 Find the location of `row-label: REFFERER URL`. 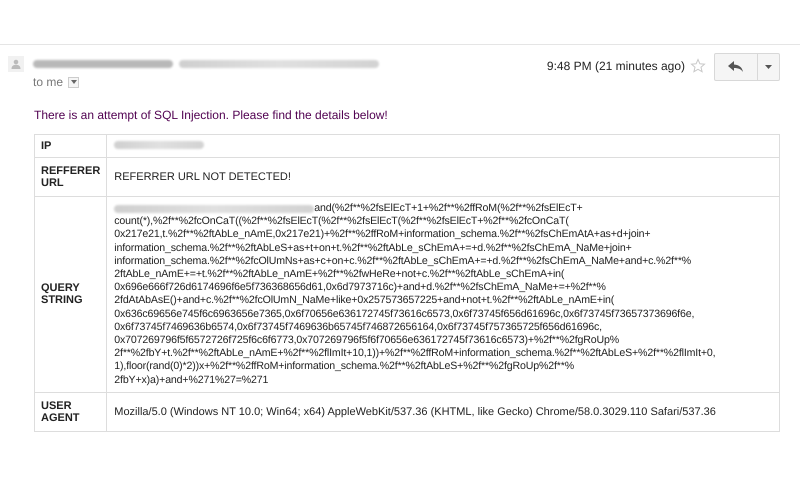

row-label: REFFERER URL is located at coordinates (70, 177).